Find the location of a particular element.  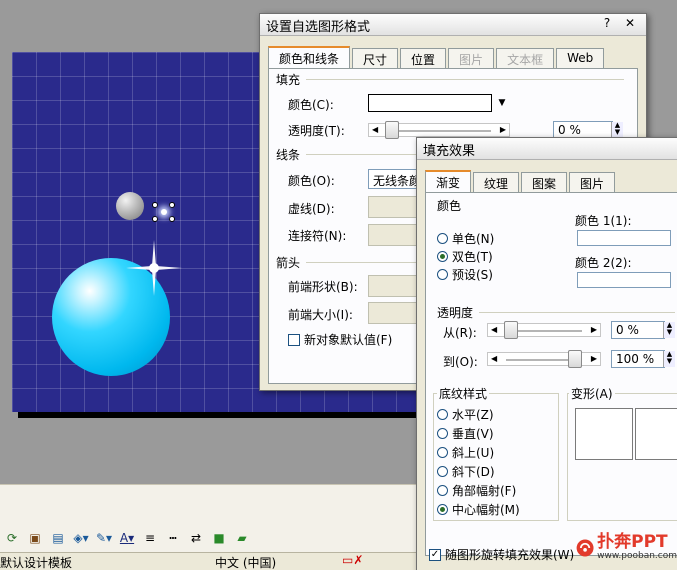

picture-icon: ▣ is located at coordinates (35, 538).